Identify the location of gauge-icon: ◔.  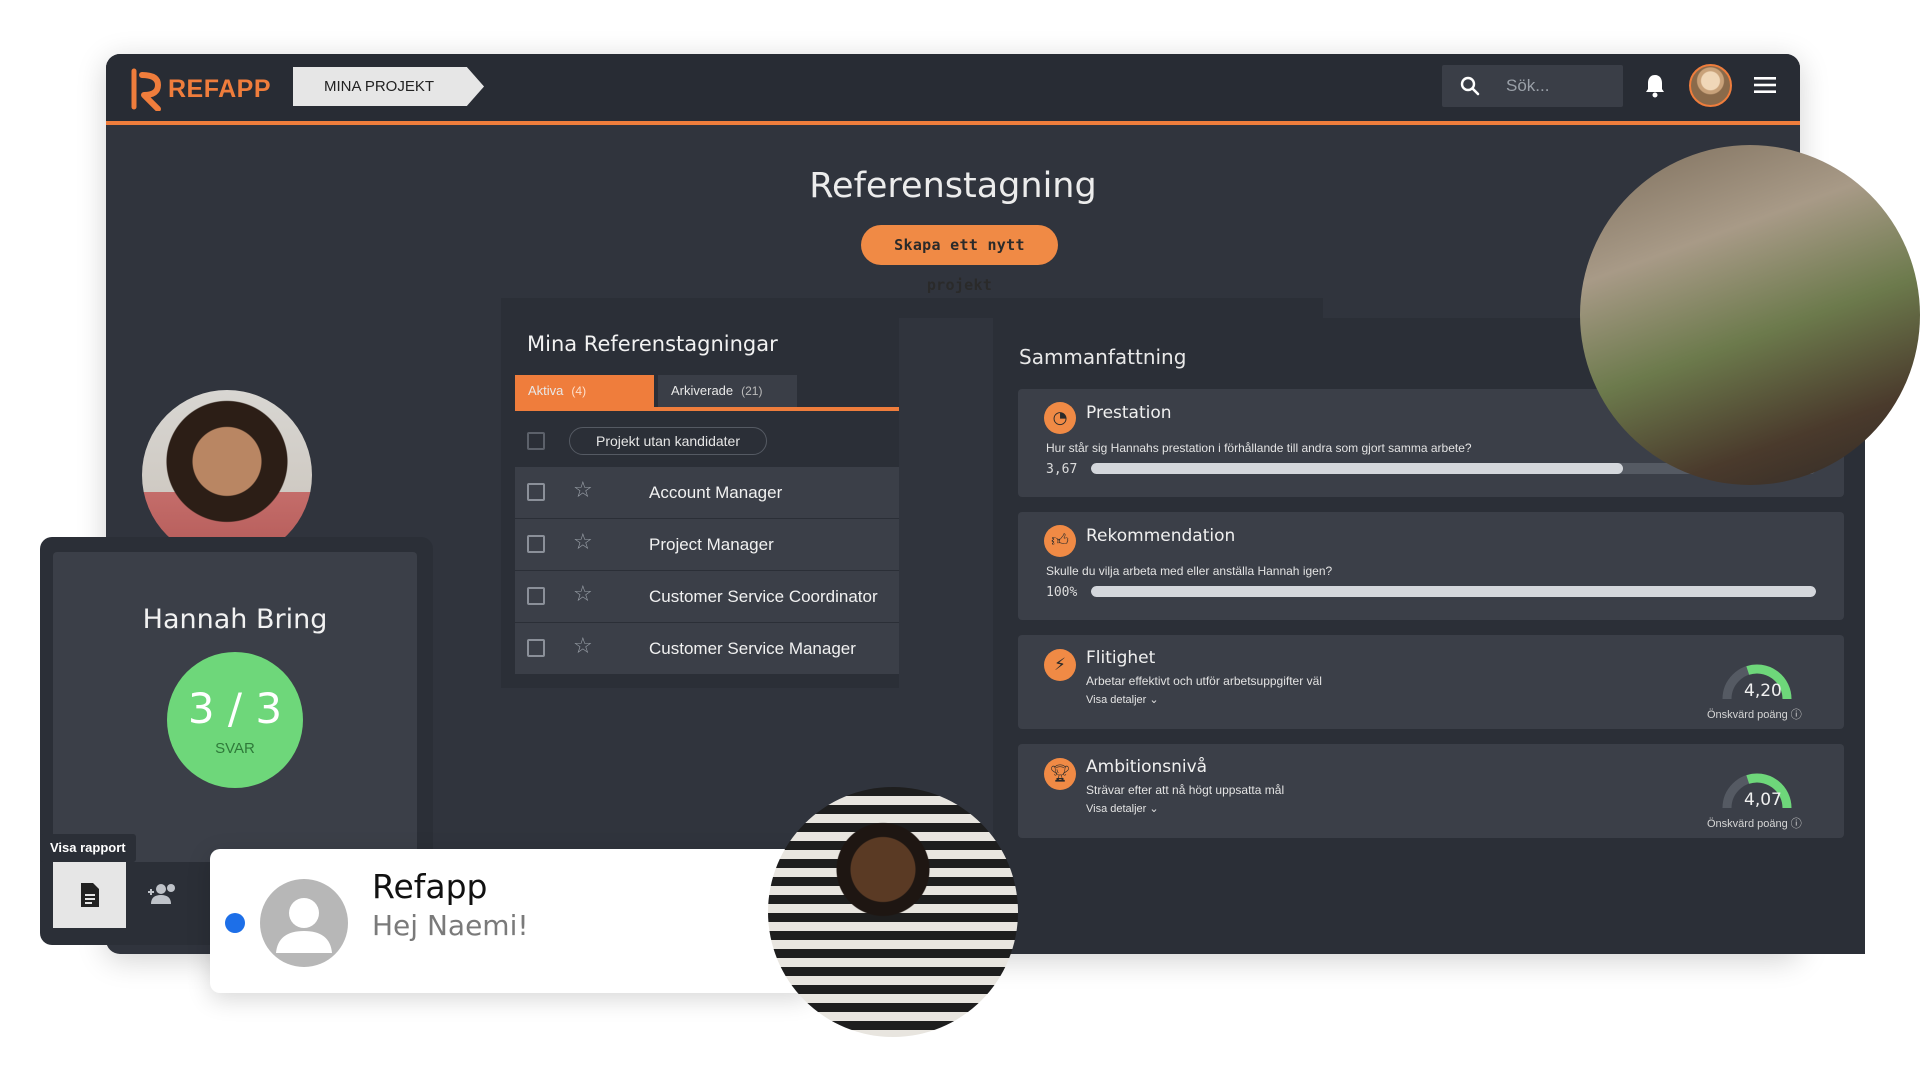
(1060, 418).